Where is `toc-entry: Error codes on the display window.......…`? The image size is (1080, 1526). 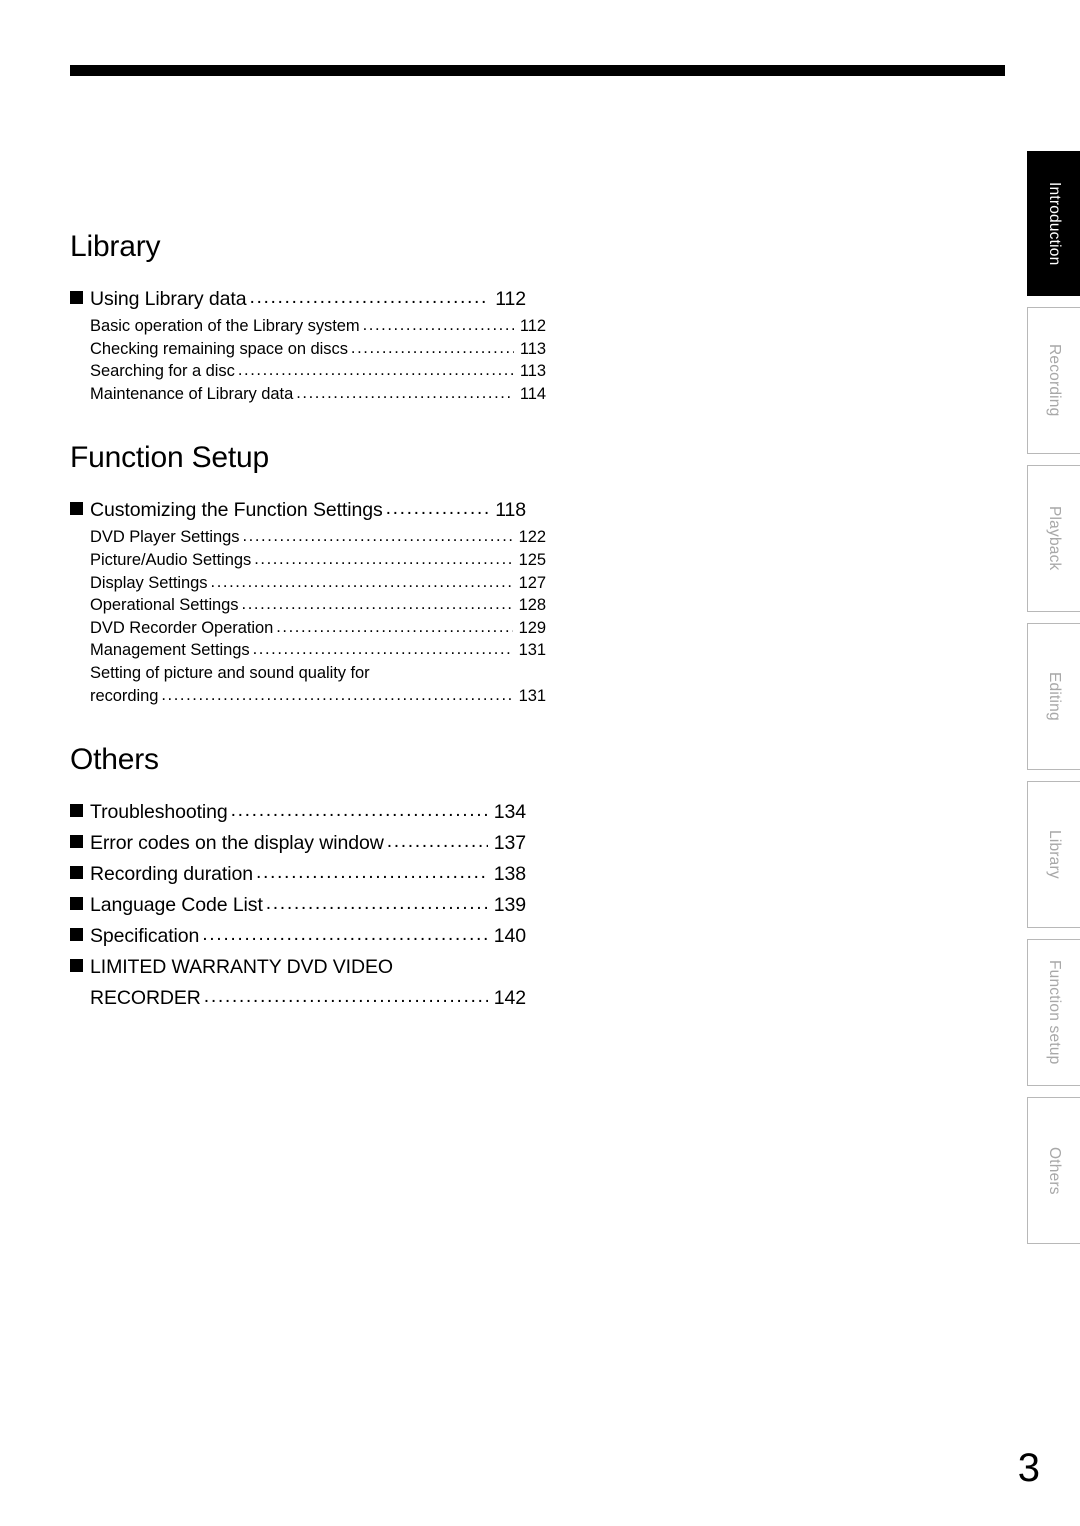
toc-entry: Error codes on the display window.......… is located at coordinates (298, 843).